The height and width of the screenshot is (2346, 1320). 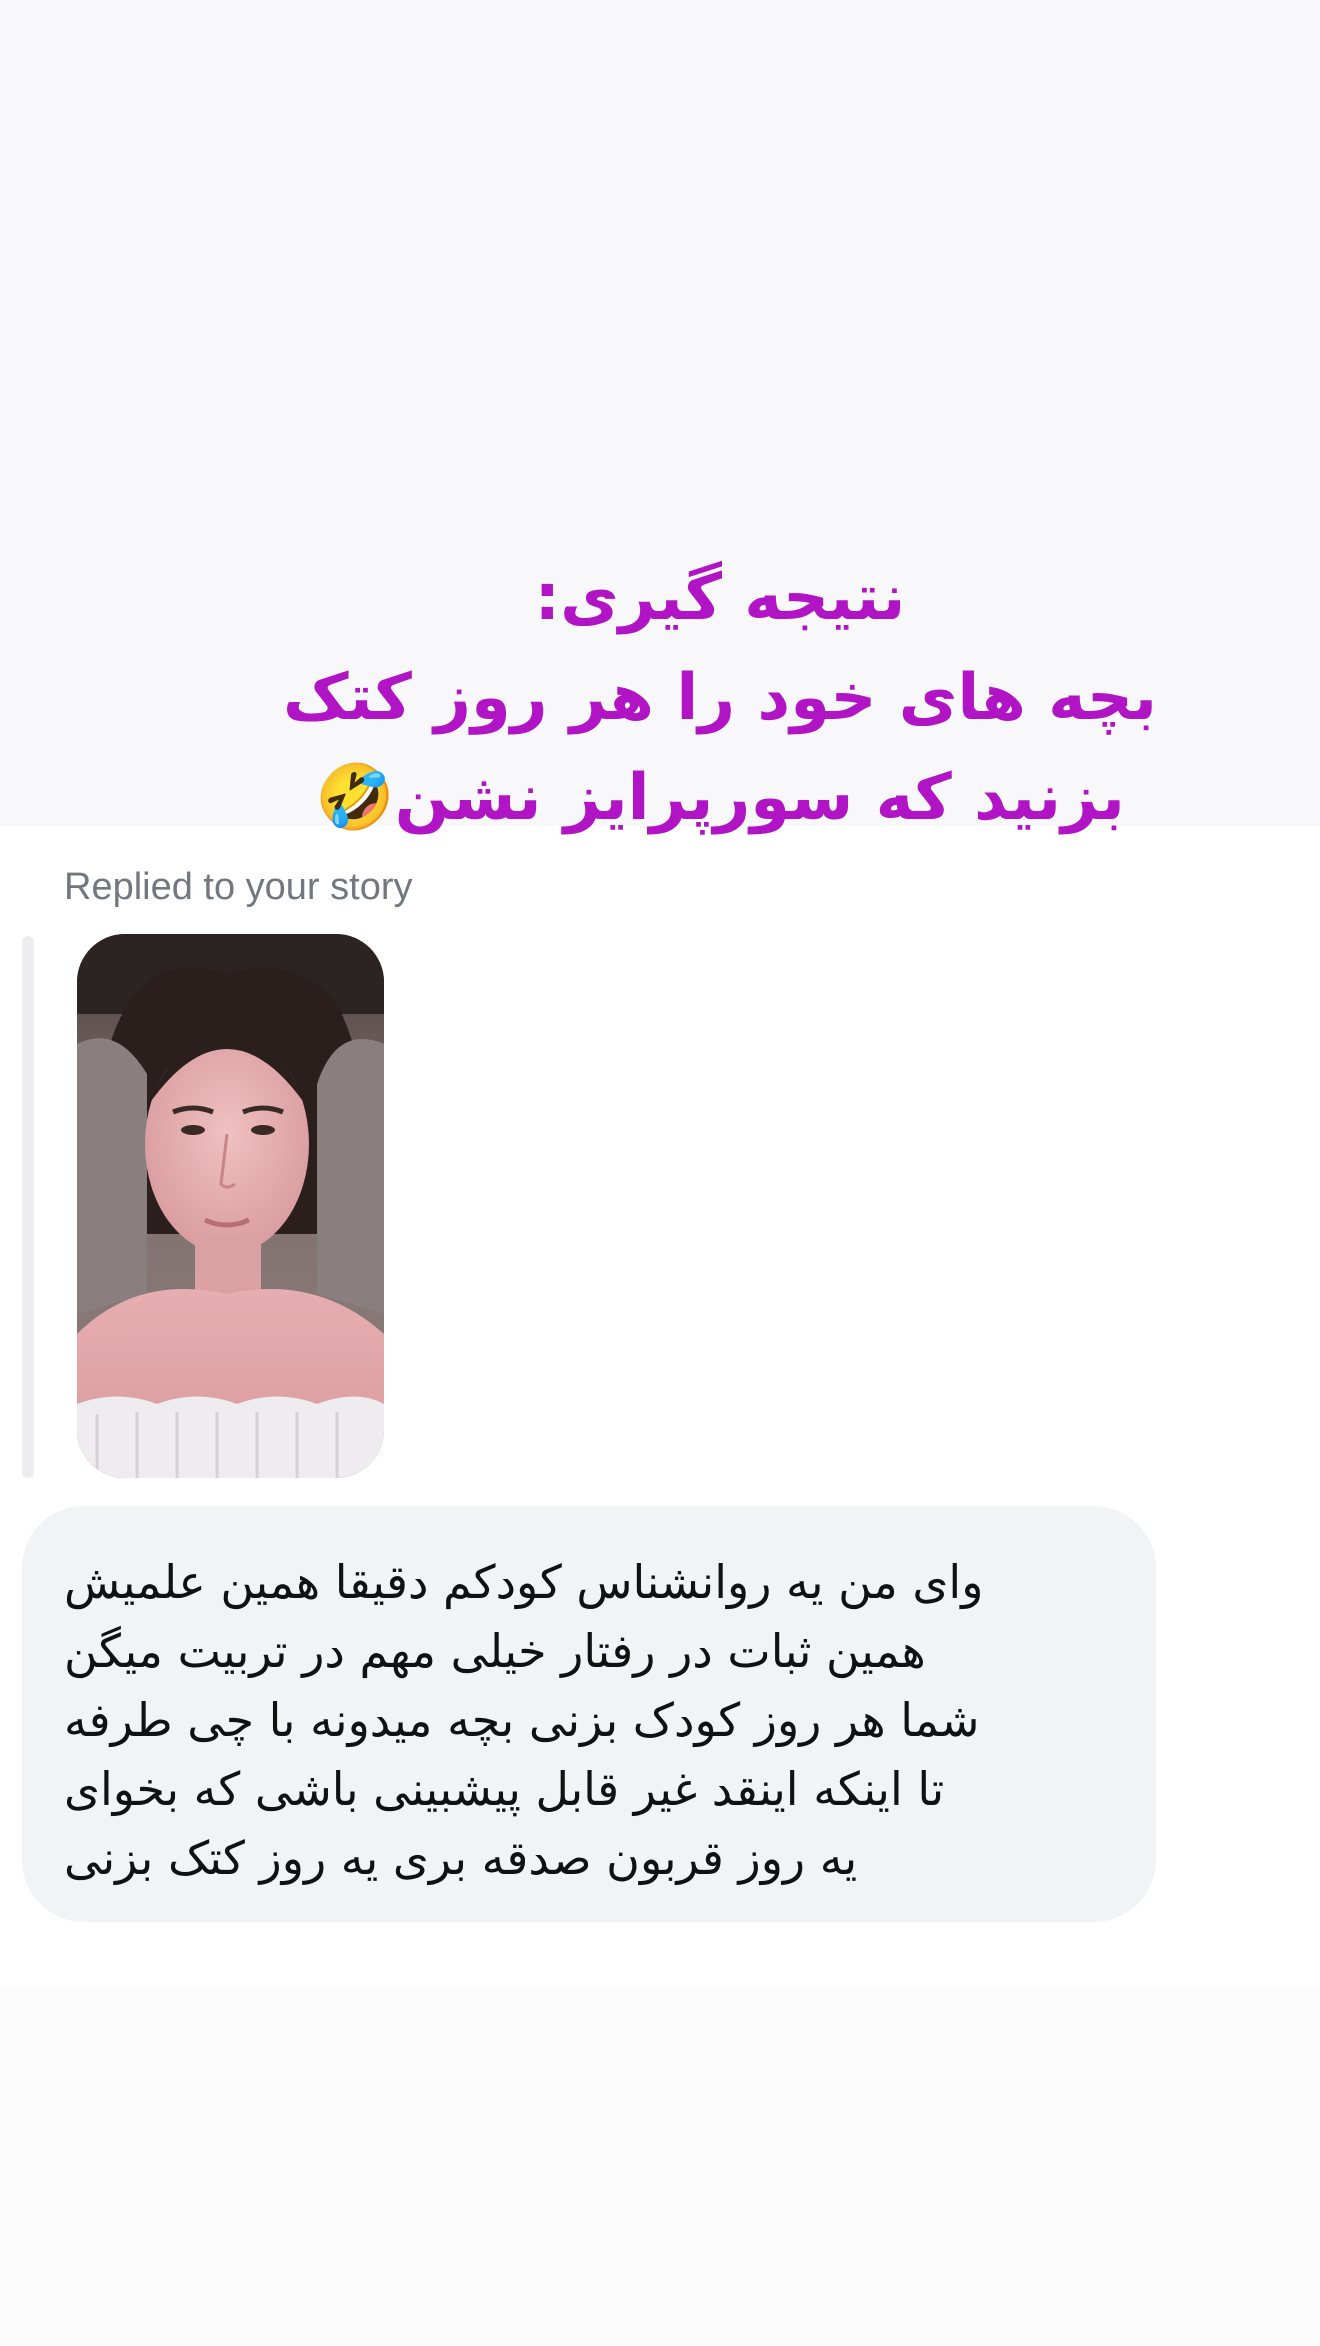 What do you see at coordinates (461, 1858) in the screenshot?
I see `message-line: یه روز قربون صدقه بری یه روز کتک بزنی` at bounding box center [461, 1858].